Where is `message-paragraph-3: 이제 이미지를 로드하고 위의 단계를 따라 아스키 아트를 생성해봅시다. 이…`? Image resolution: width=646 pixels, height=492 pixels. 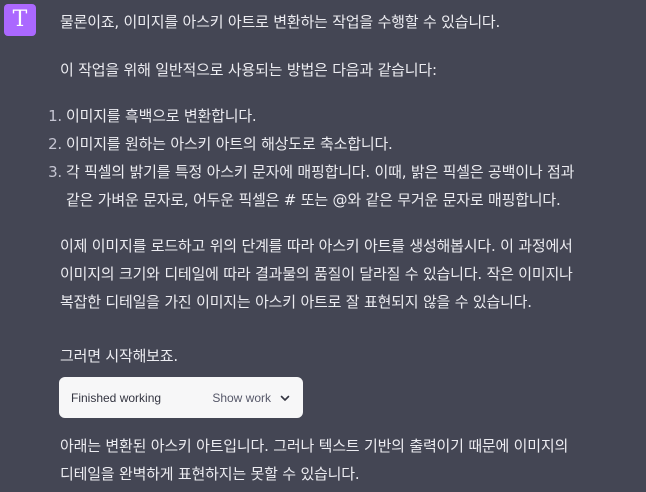
message-paragraph-3: 이제 이미지를 로드하고 위의 단계를 따라 아스키 아트를 생성해봅시다. 이… is located at coordinates (316, 274).